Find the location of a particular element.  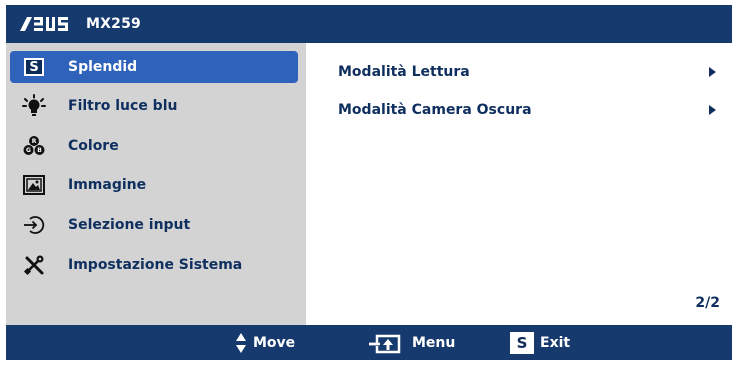

page-indicator: 2/2 is located at coordinates (707, 303).